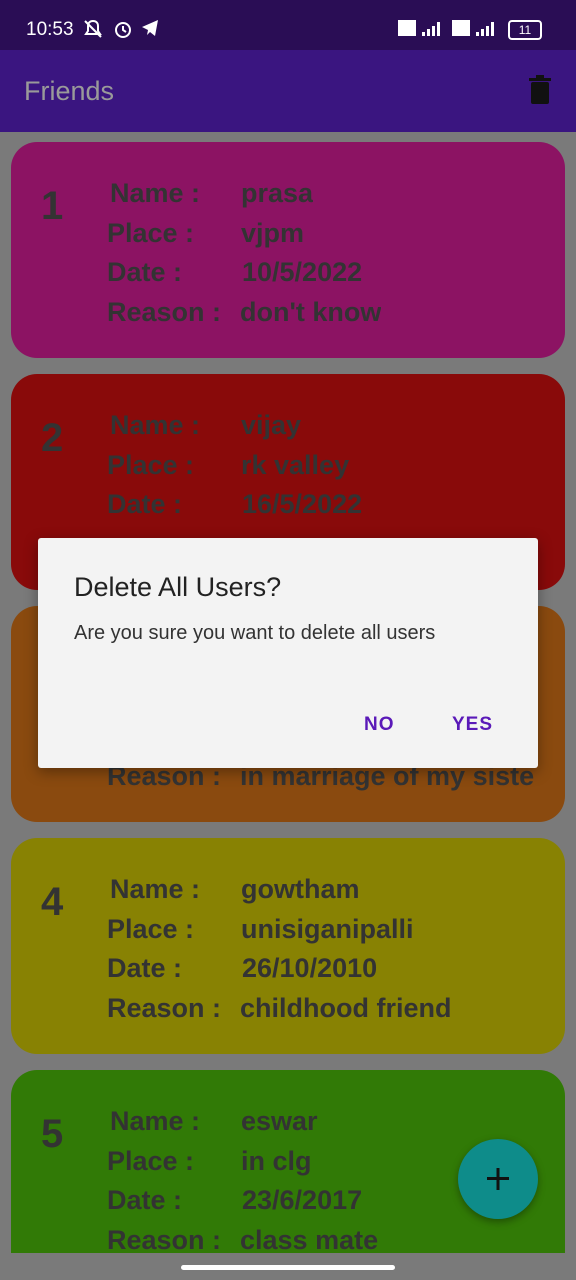 The width and height of the screenshot is (576, 1280). Describe the element at coordinates (472, 725) in the screenshot. I see `yes-button: YES` at that location.